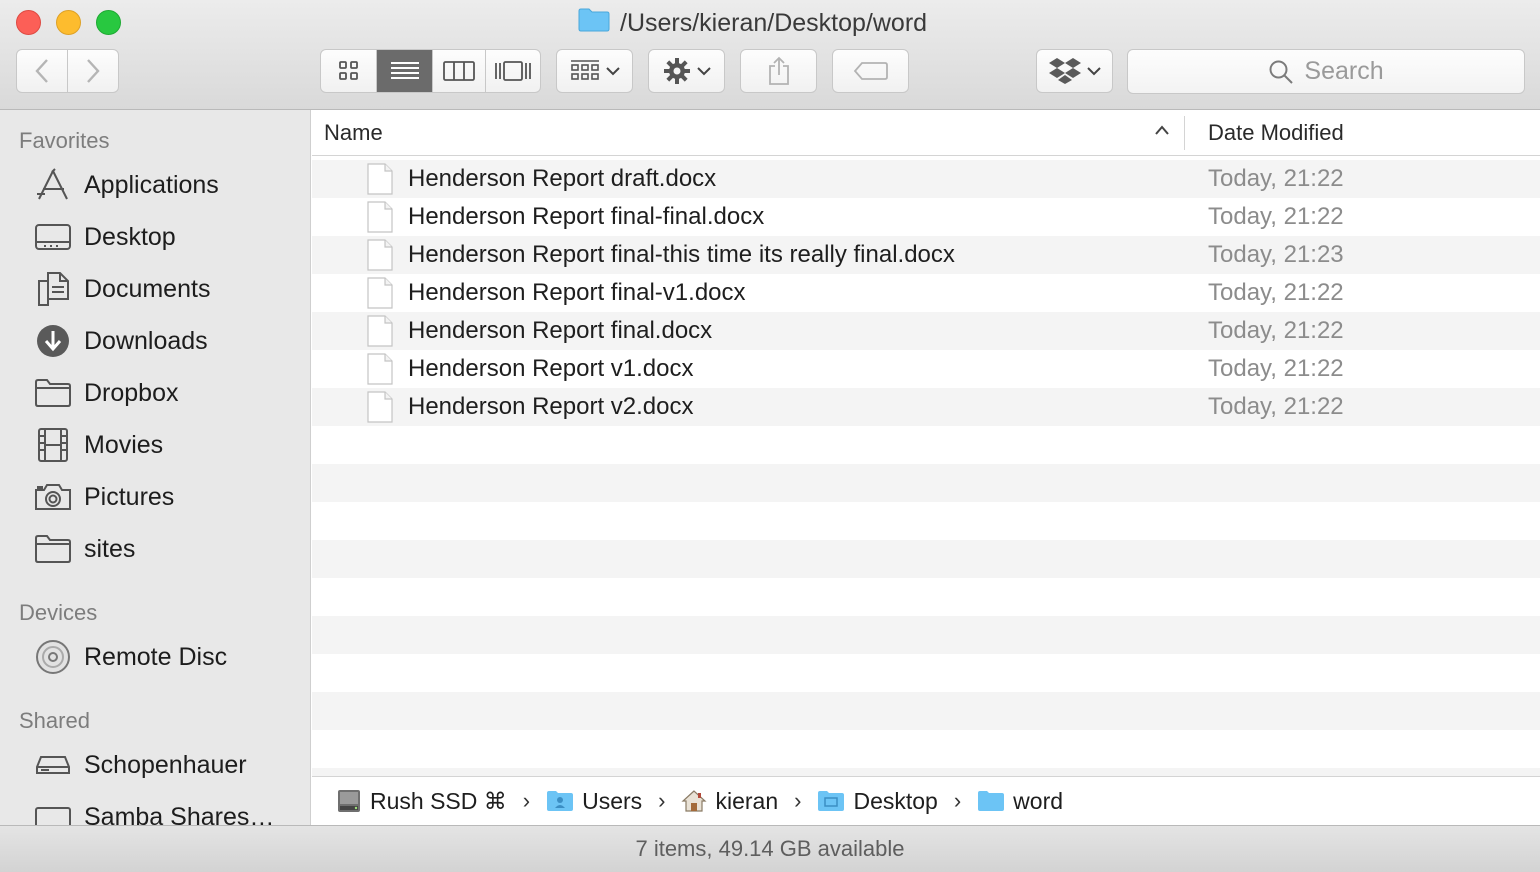 The image size is (1540, 872). Describe the element at coordinates (676, 71) in the screenshot. I see `gear-icon` at that location.